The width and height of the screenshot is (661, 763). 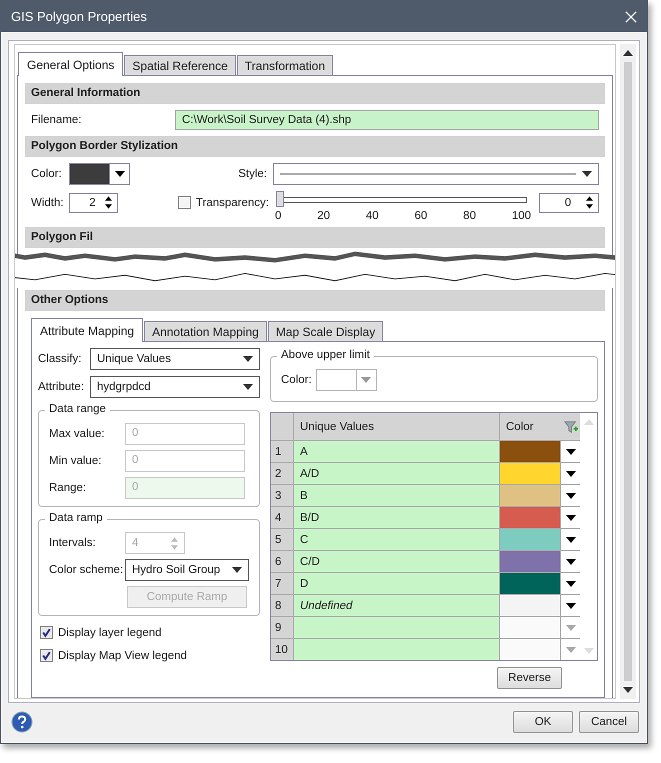 I want to click on checkbox-label: Transparency:, so click(x=232, y=202).